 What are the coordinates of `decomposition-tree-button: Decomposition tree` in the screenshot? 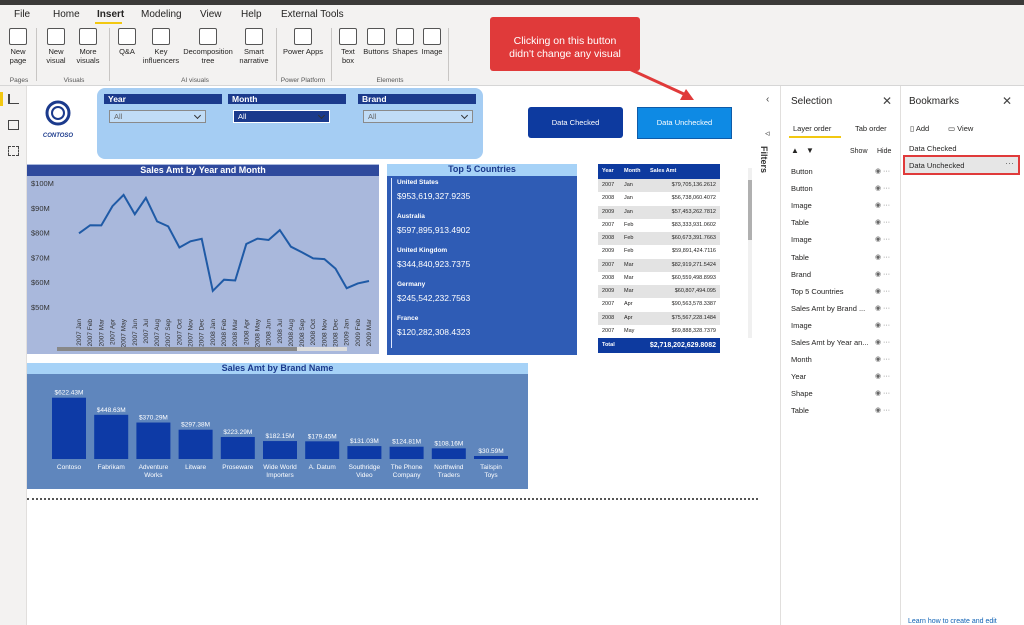 It's located at (208, 46).